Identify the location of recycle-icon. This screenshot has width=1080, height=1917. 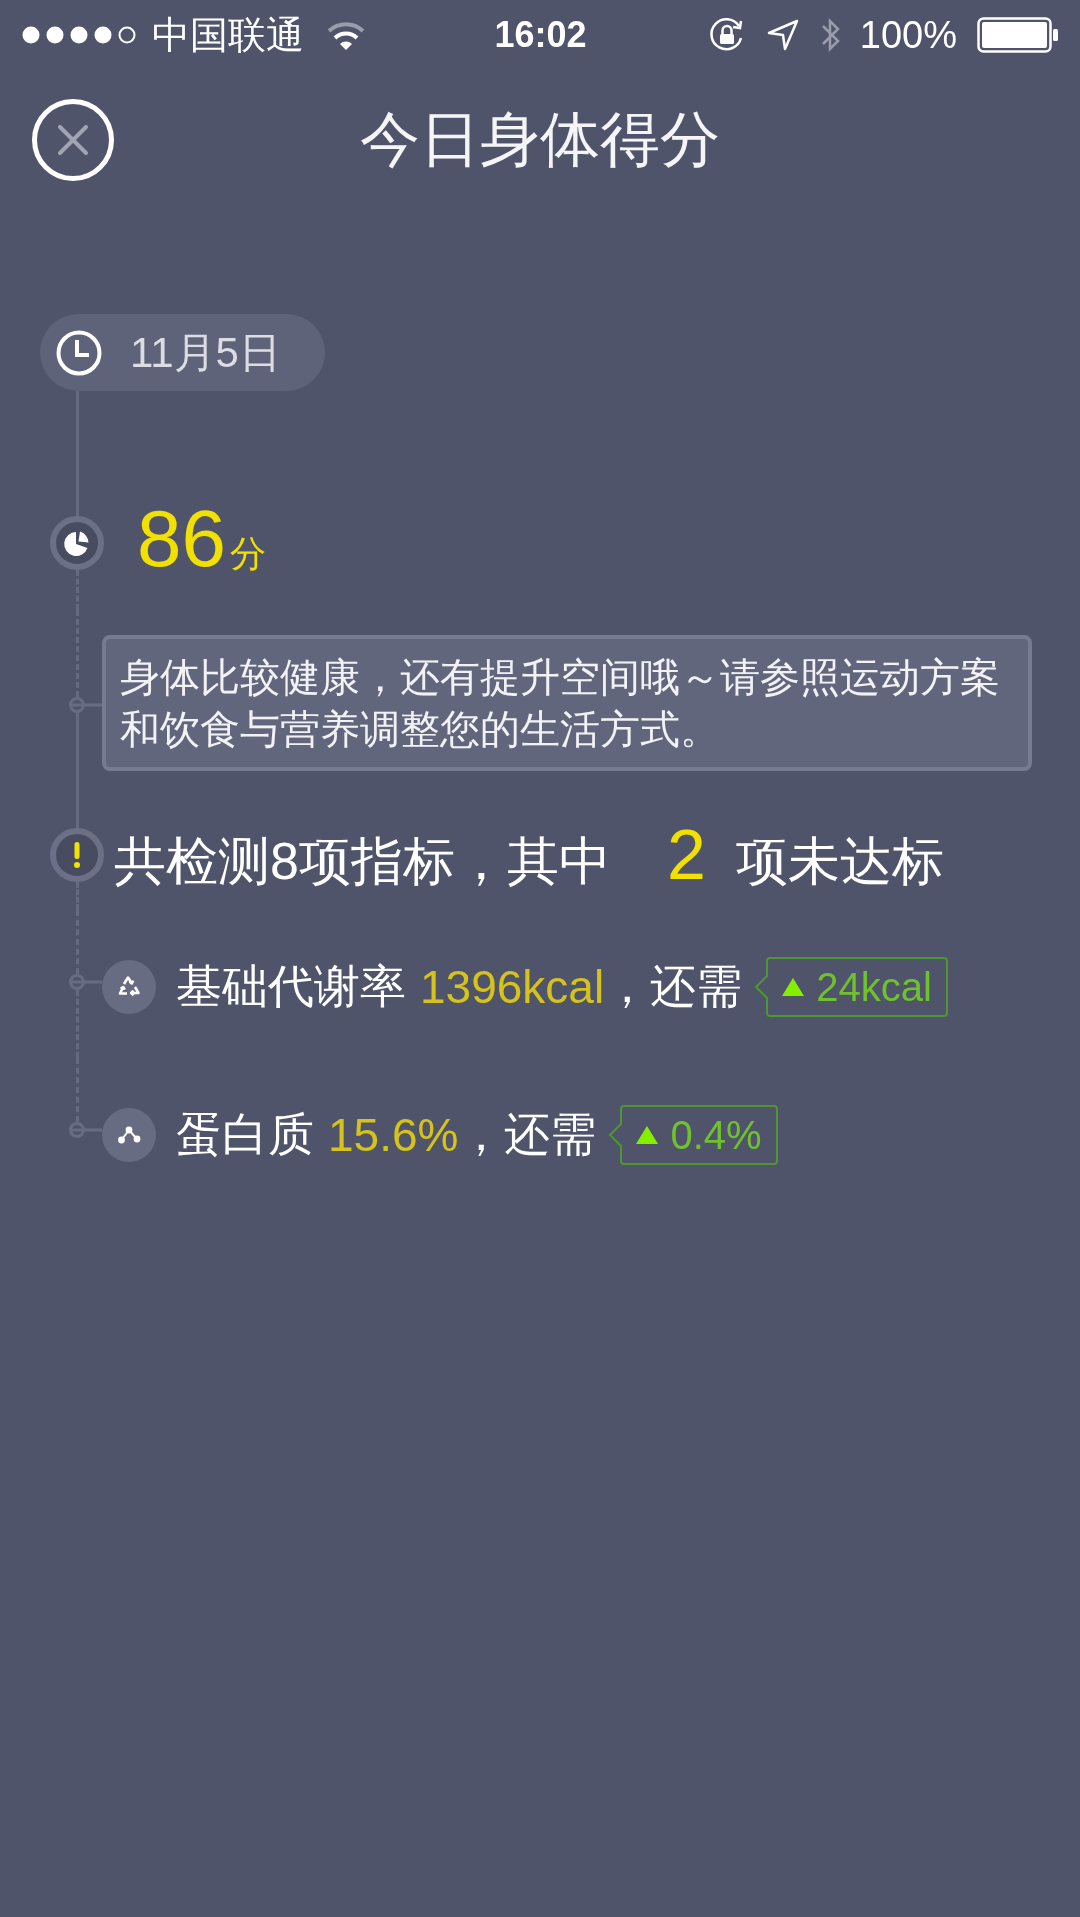
(129, 987).